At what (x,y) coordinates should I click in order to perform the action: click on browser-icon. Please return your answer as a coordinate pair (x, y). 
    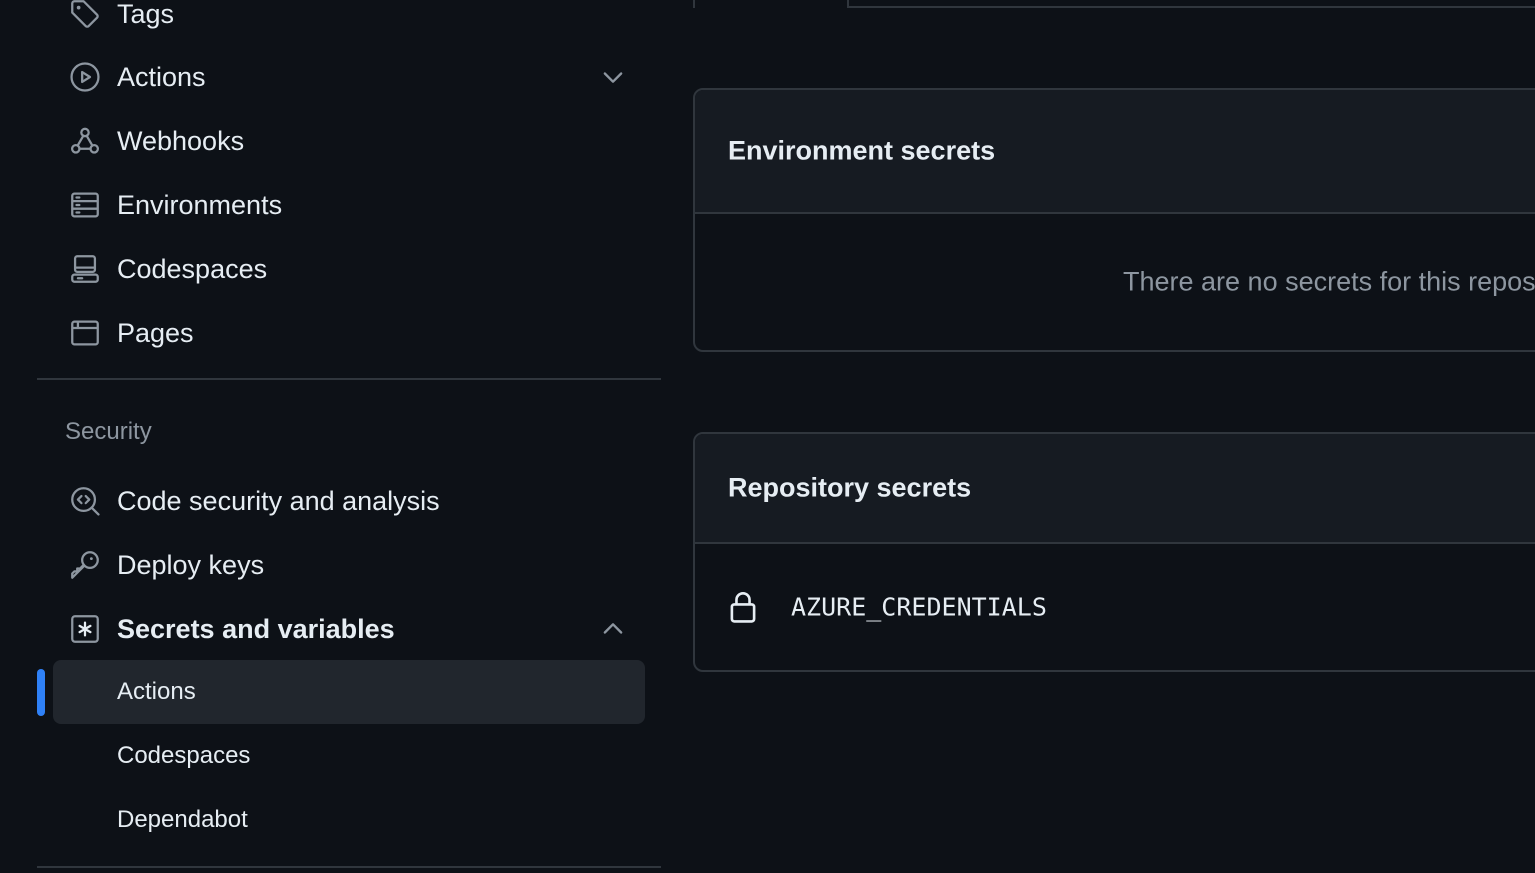
    Looking at the image, I should click on (85, 333).